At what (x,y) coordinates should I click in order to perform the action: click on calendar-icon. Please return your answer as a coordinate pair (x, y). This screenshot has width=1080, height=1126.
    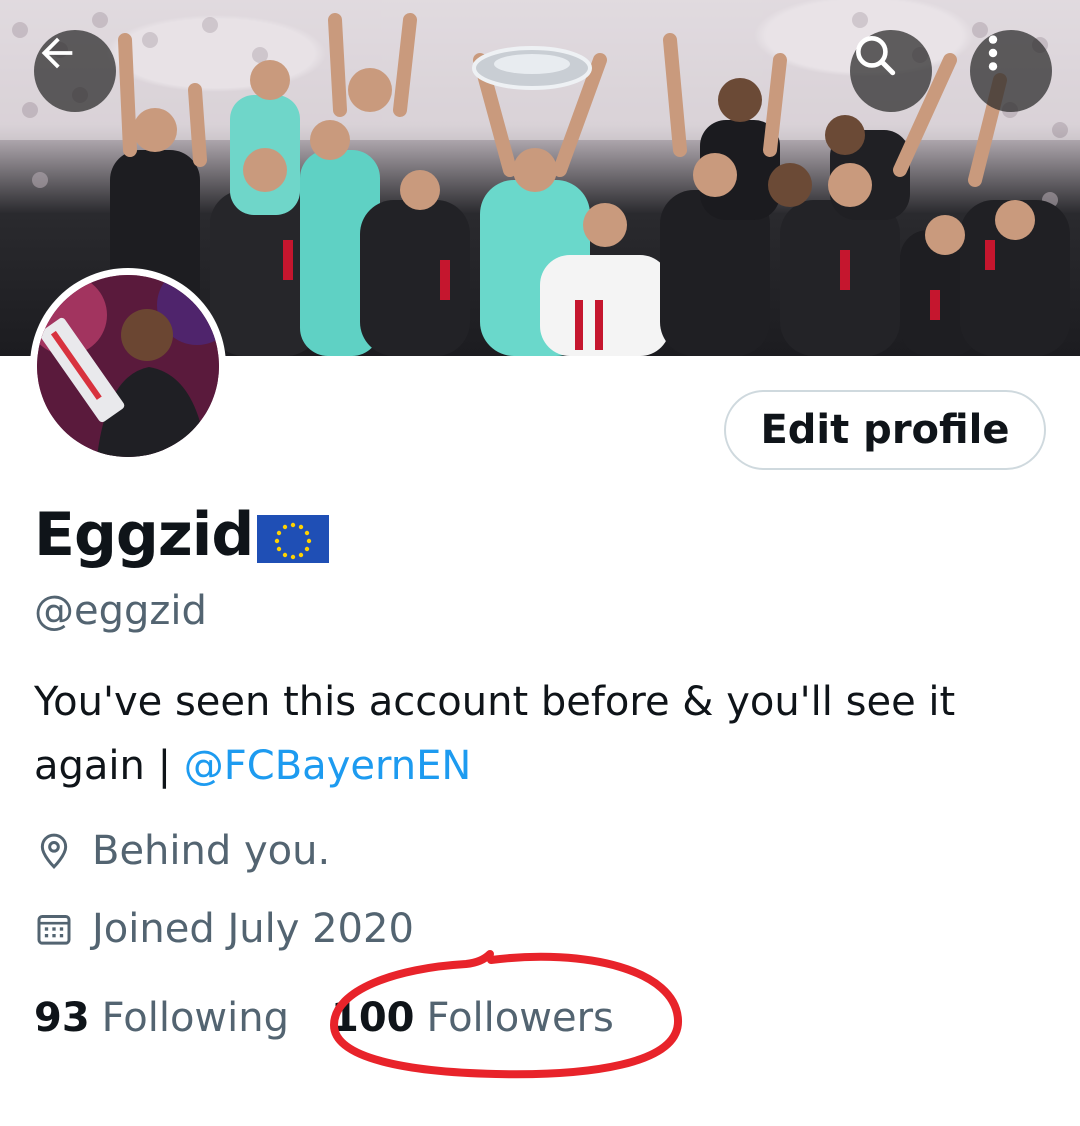
    Looking at the image, I should click on (54, 930).